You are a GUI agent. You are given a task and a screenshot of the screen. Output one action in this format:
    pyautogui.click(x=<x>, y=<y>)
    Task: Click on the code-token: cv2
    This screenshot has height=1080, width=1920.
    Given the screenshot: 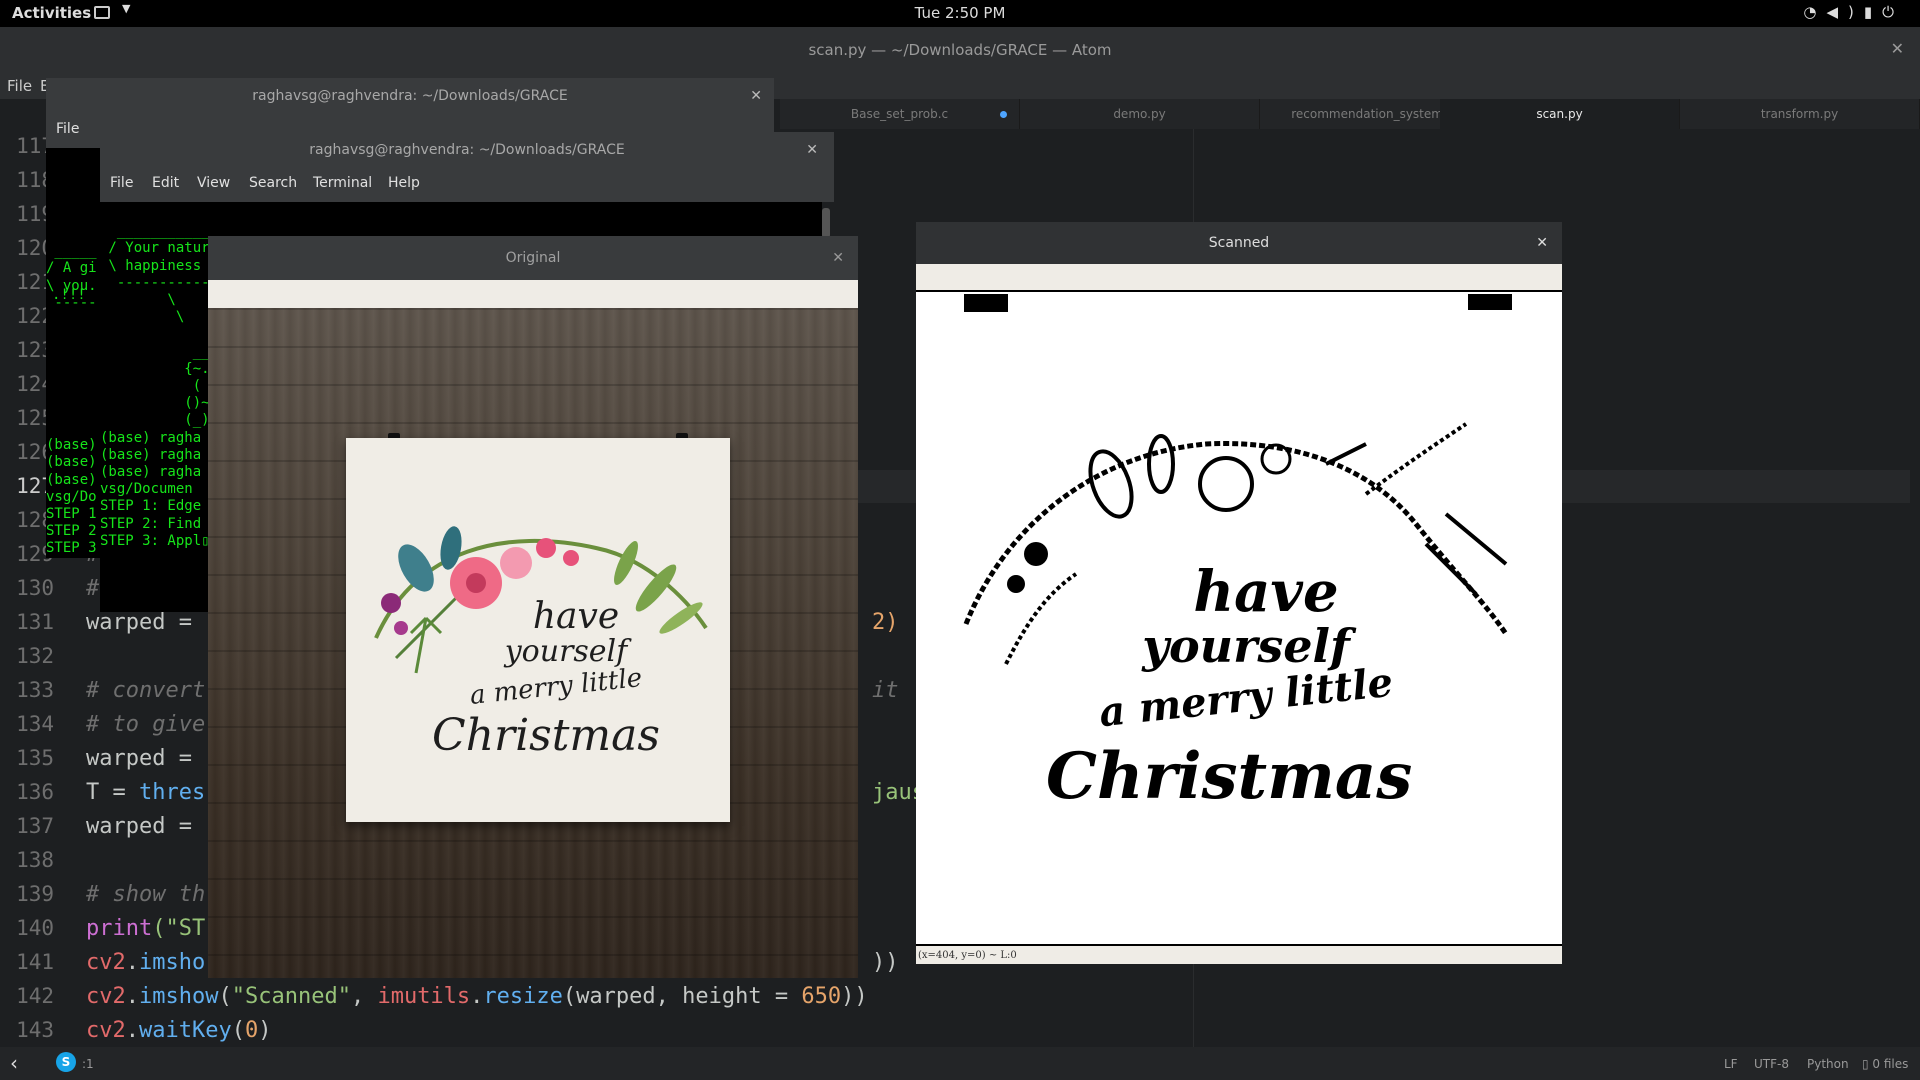 What is the action you would take?
    pyautogui.click(x=106, y=962)
    